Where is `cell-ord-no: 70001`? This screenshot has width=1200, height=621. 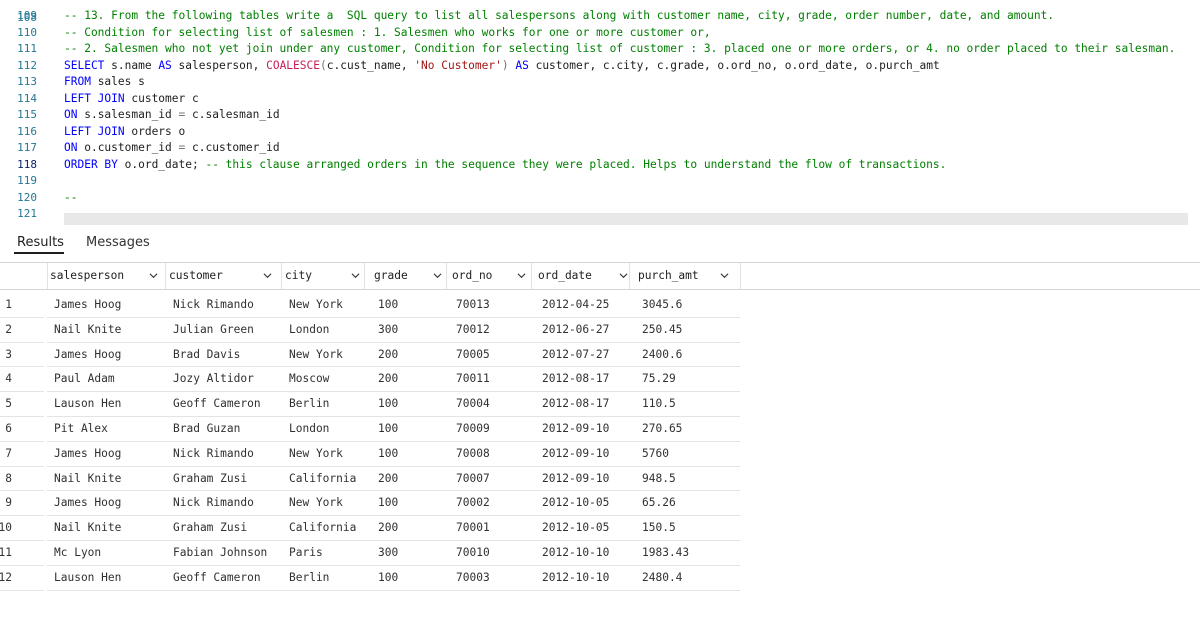 cell-ord-no: 70001 is located at coordinates (473, 528).